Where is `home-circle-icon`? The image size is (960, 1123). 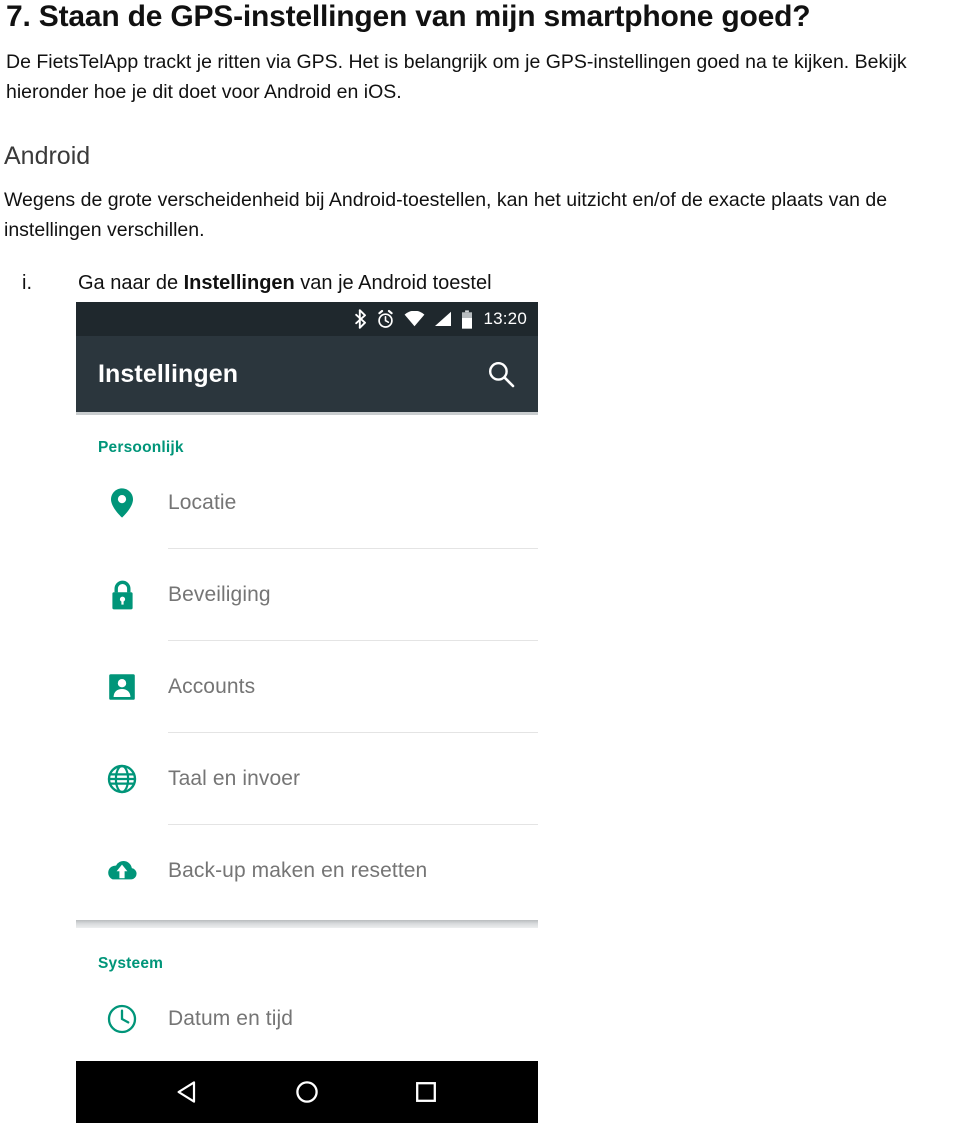 home-circle-icon is located at coordinates (307, 1092).